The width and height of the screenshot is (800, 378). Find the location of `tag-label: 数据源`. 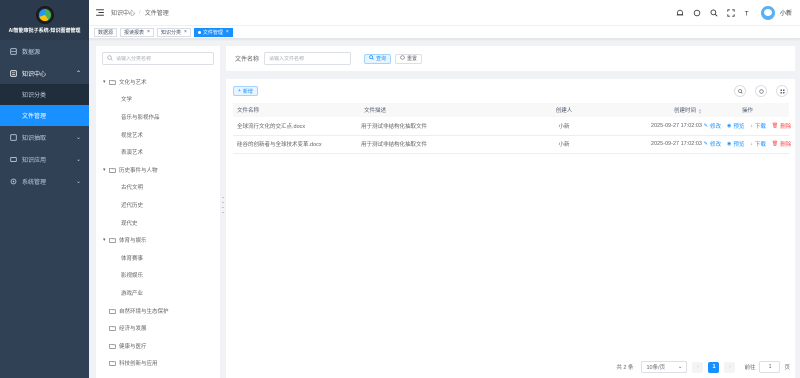

tag-label: 数据源 is located at coordinates (106, 32).